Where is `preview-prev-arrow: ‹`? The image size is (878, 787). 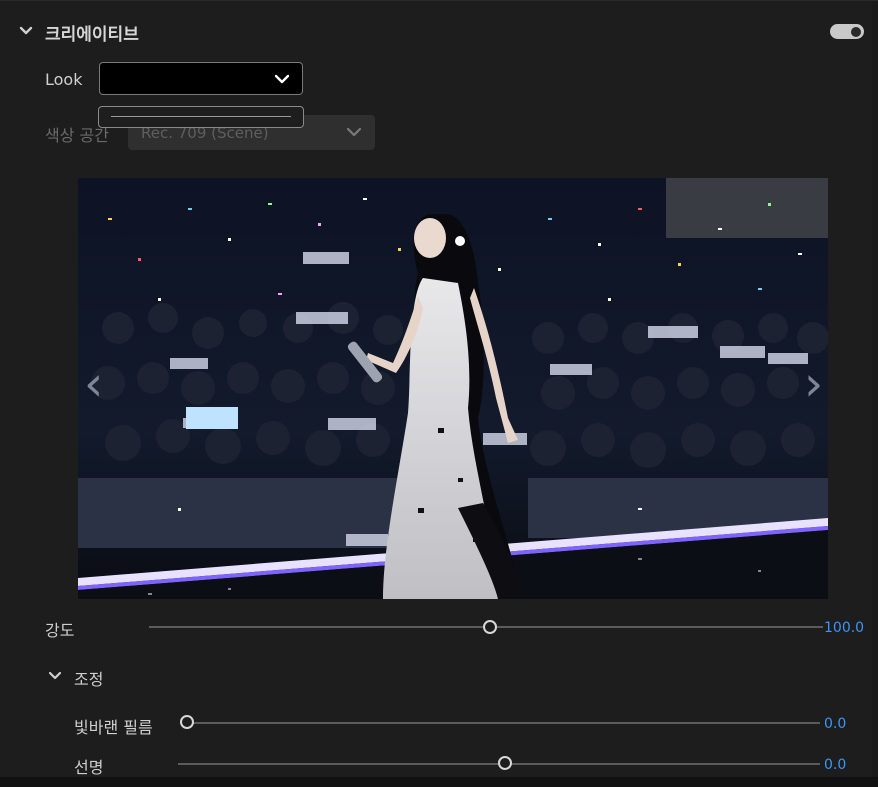 preview-prev-arrow: ‹ is located at coordinates (93, 384).